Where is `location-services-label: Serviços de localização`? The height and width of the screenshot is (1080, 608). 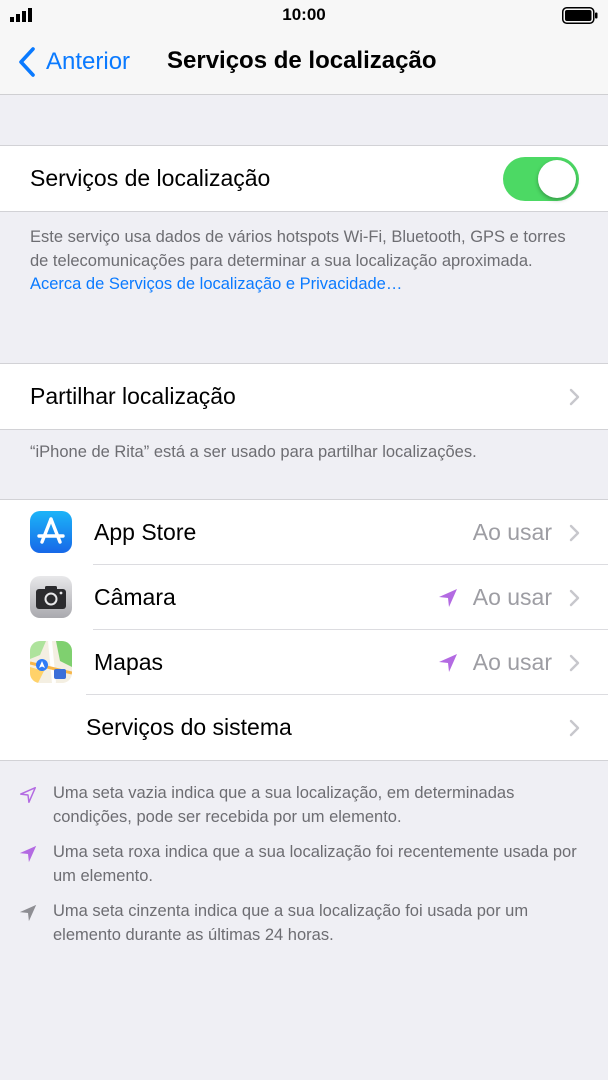 location-services-label: Serviços de localização is located at coordinates (150, 178).